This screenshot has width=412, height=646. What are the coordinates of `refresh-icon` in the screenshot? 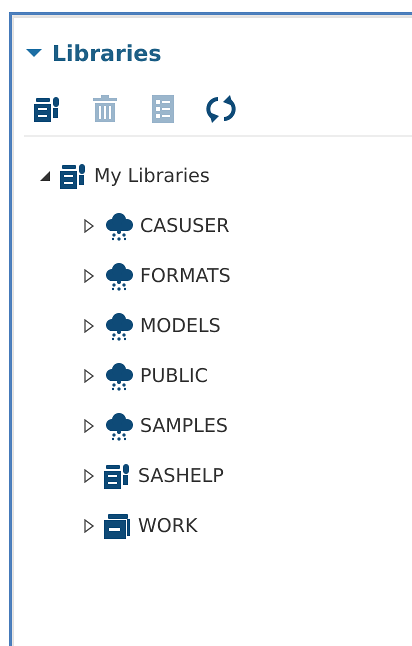 It's located at (221, 109).